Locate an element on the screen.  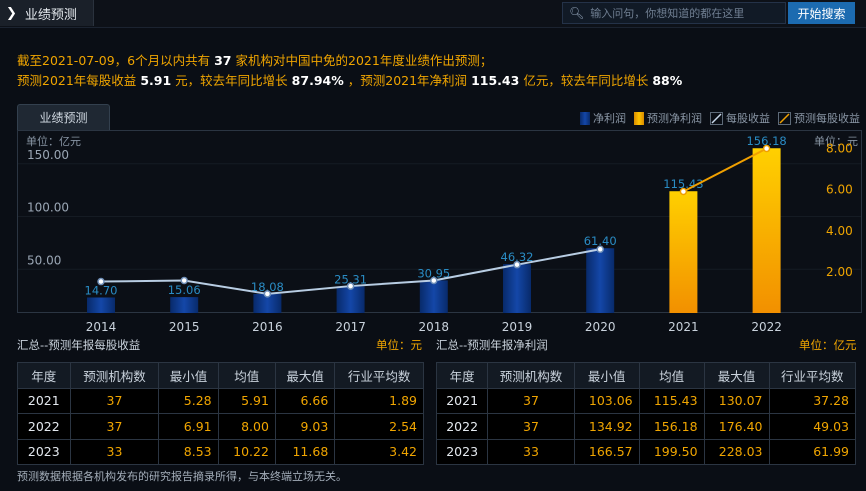
summary-text: ，预测2021年净利润 is located at coordinates (407, 80).